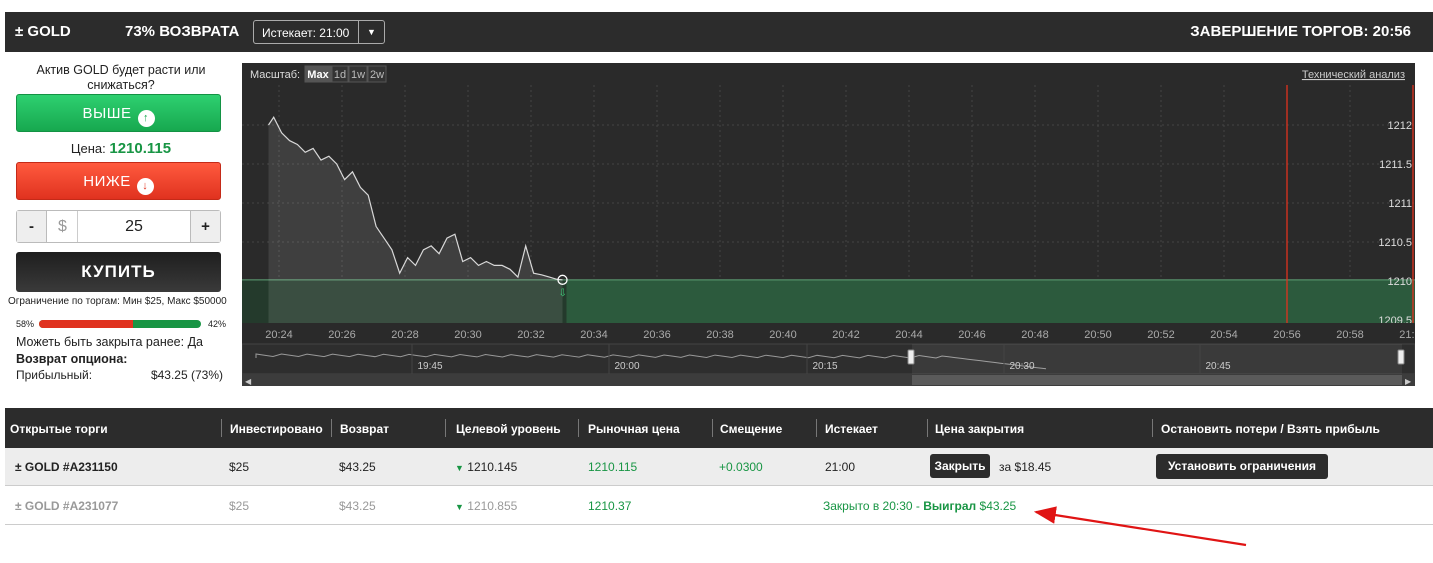 The image size is (1433, 563). What do you see at coordinates (340, 75) in the screenshot?
I see `zoom-1d-label: 1d` at bounding box center [340, 75].